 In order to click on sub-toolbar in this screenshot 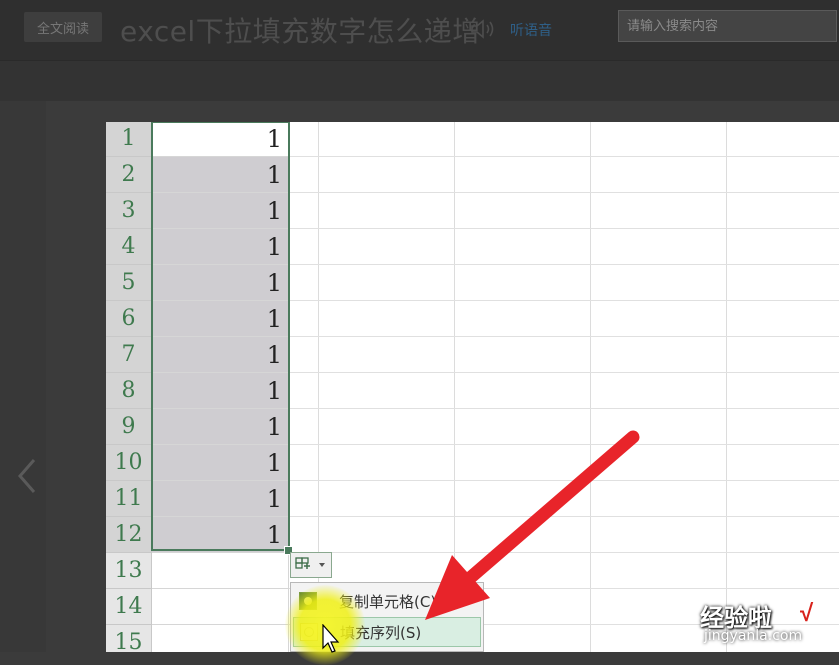, I will do `click(419, 80)`.